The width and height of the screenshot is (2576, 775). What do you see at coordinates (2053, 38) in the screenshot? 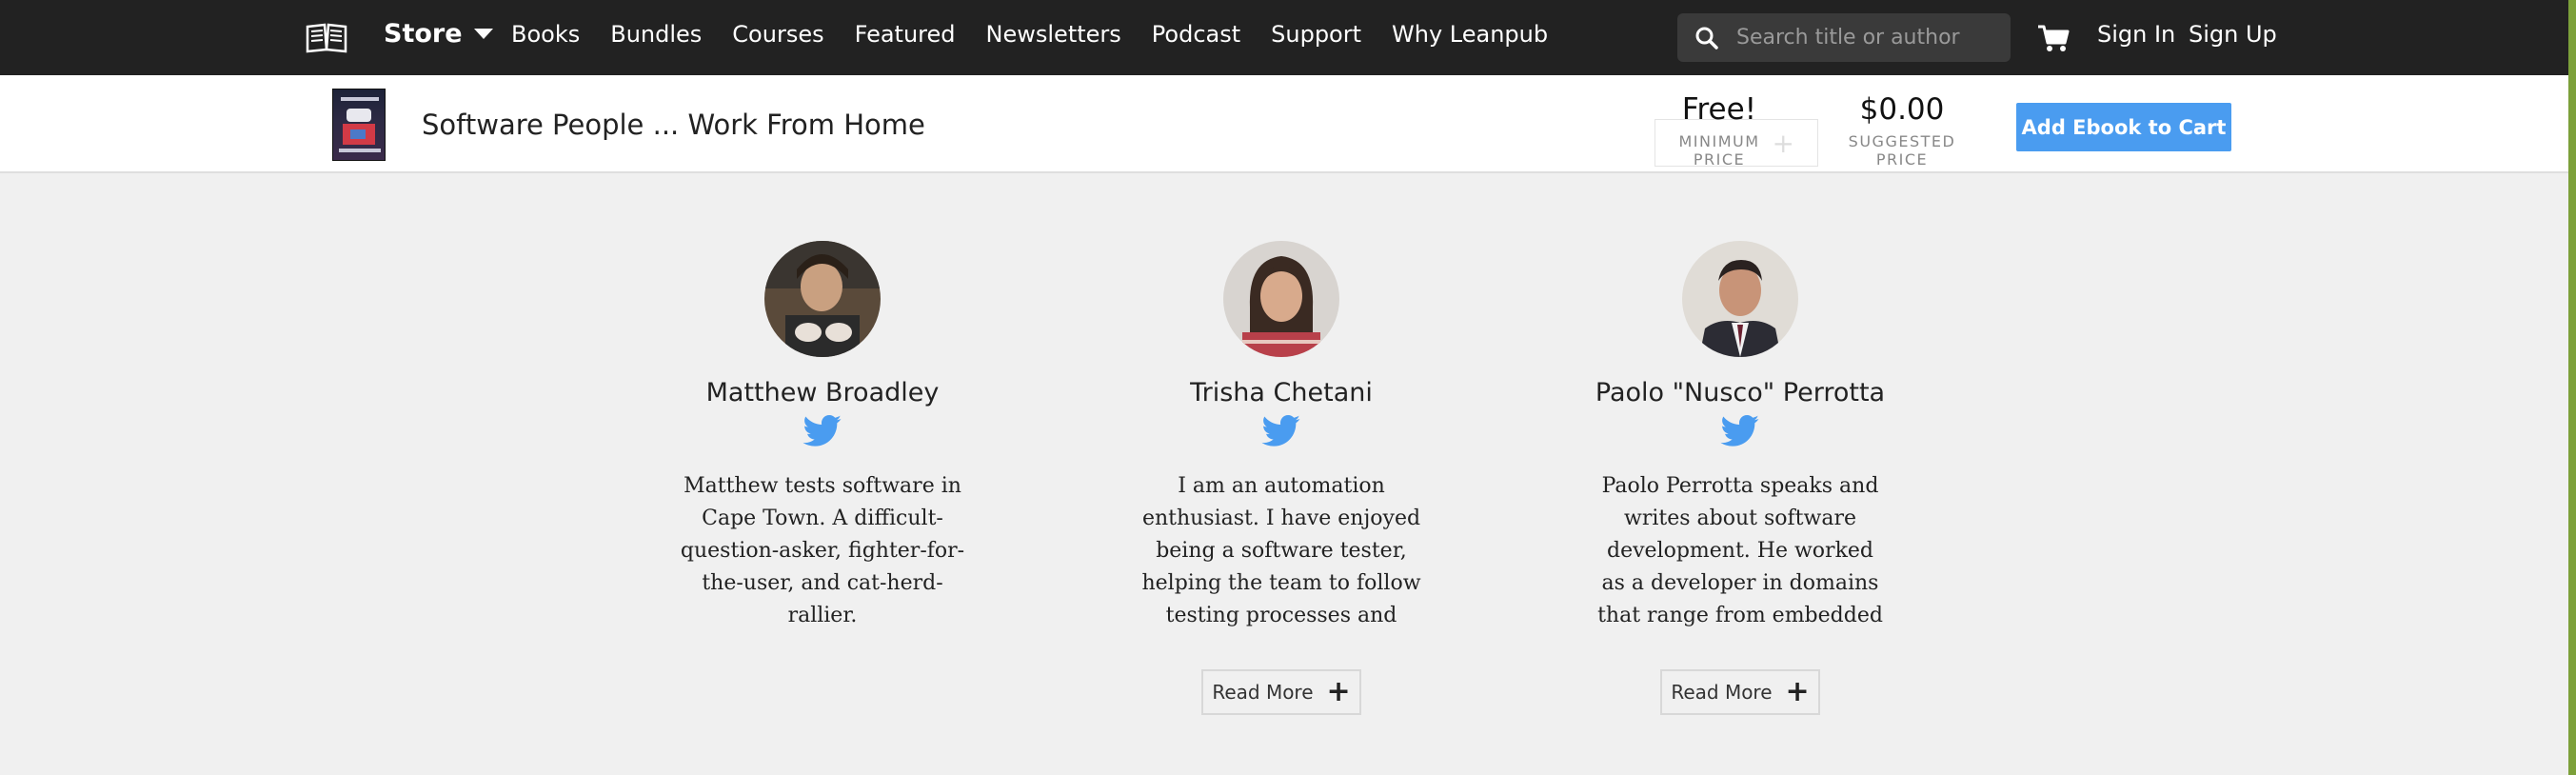
I see `cart-icon` at bounding box center [2053, 38].